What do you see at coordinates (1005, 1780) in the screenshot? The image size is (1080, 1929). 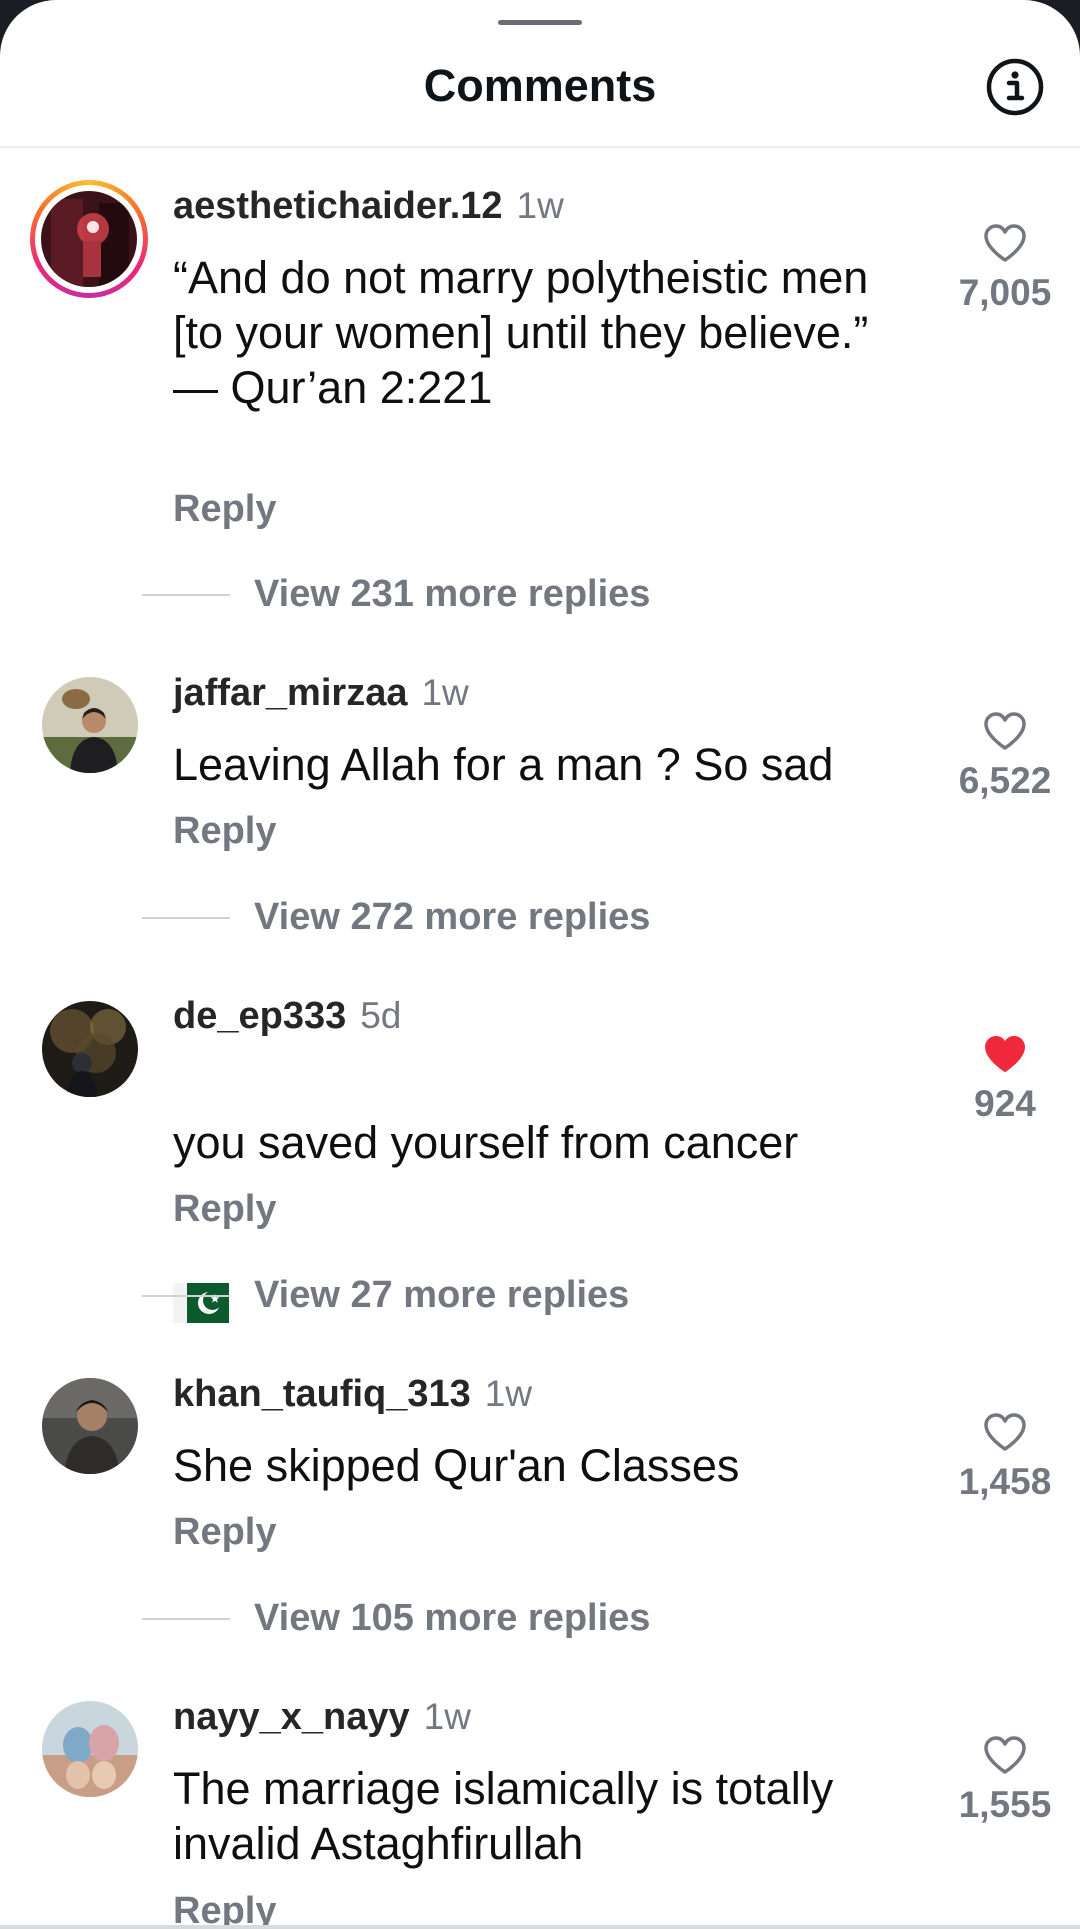 I see `like-button: 1,555` at bounding box center [1005, 1780].